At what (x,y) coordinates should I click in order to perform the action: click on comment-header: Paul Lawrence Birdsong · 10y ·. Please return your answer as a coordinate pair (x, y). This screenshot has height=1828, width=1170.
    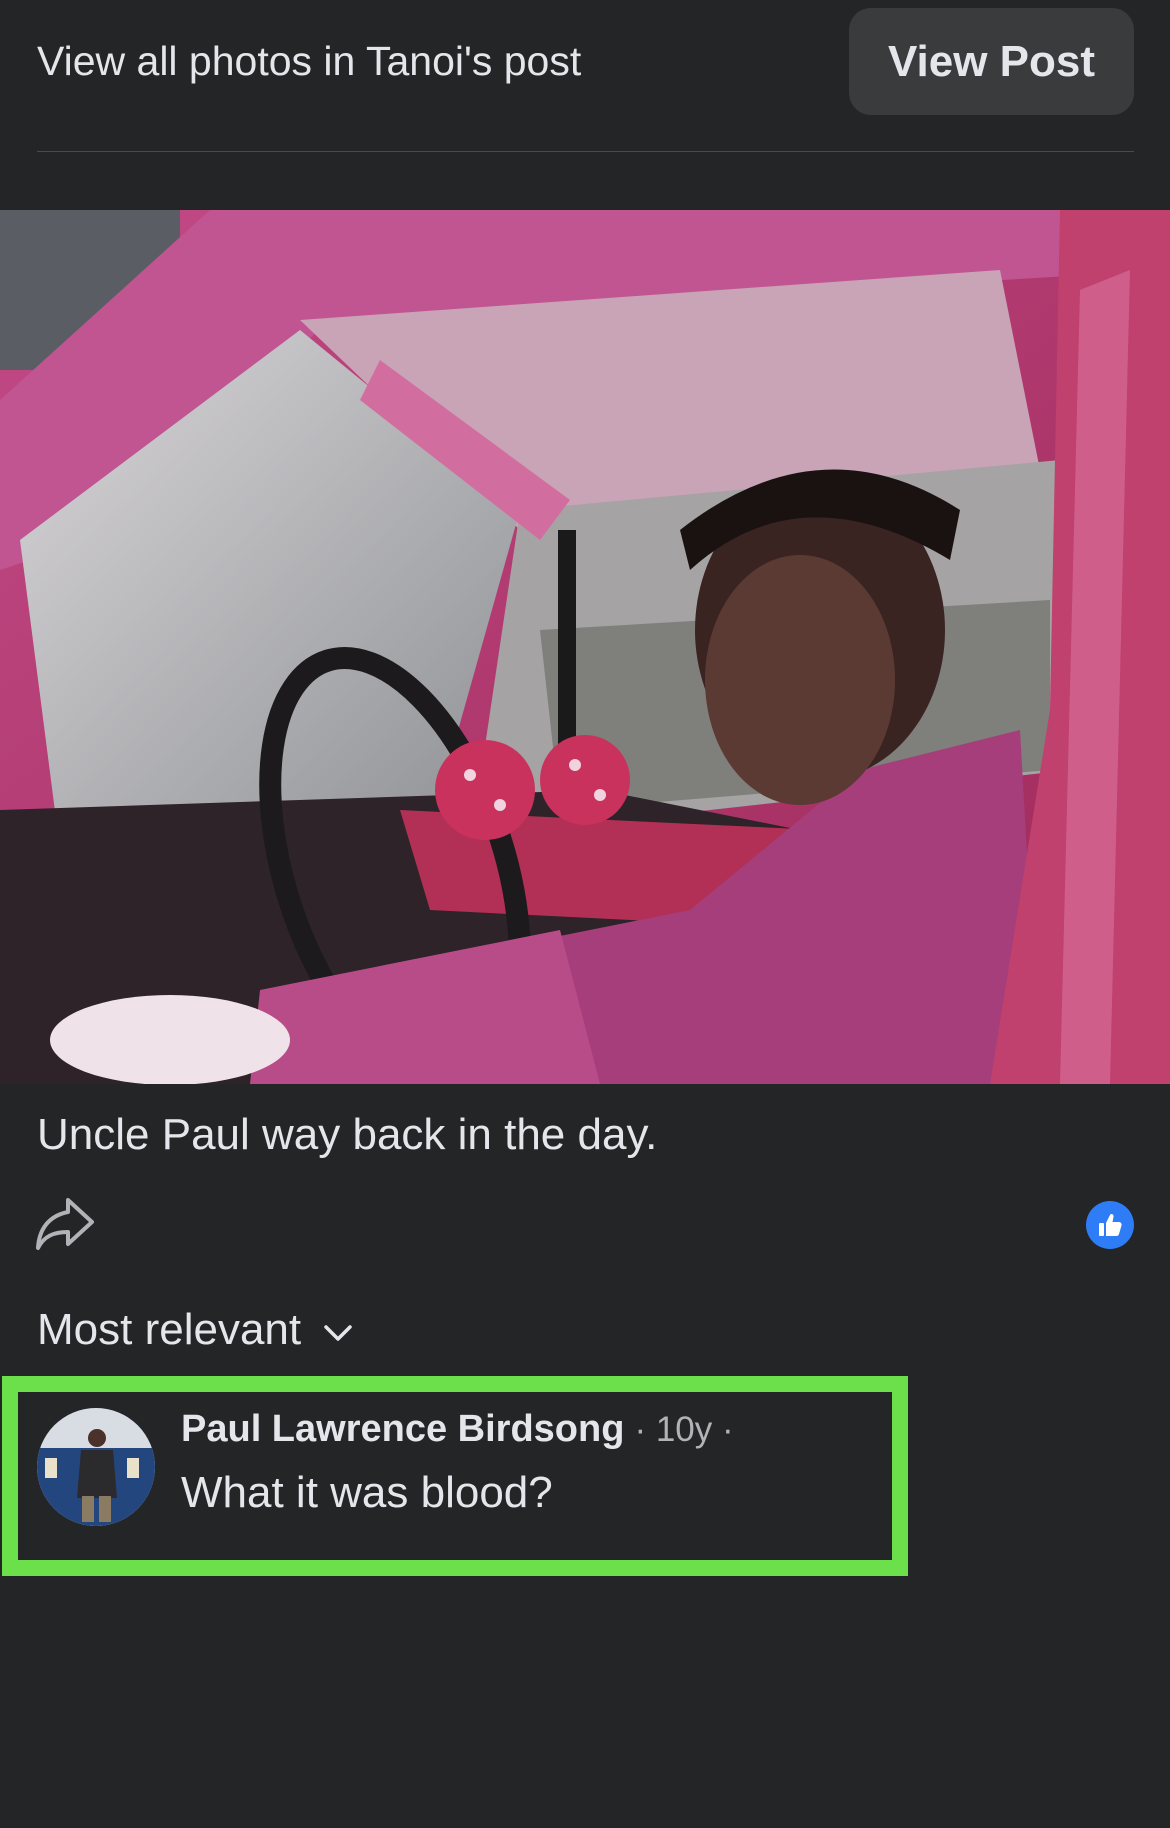
    Looking at the image, I should click on (457, 1429).